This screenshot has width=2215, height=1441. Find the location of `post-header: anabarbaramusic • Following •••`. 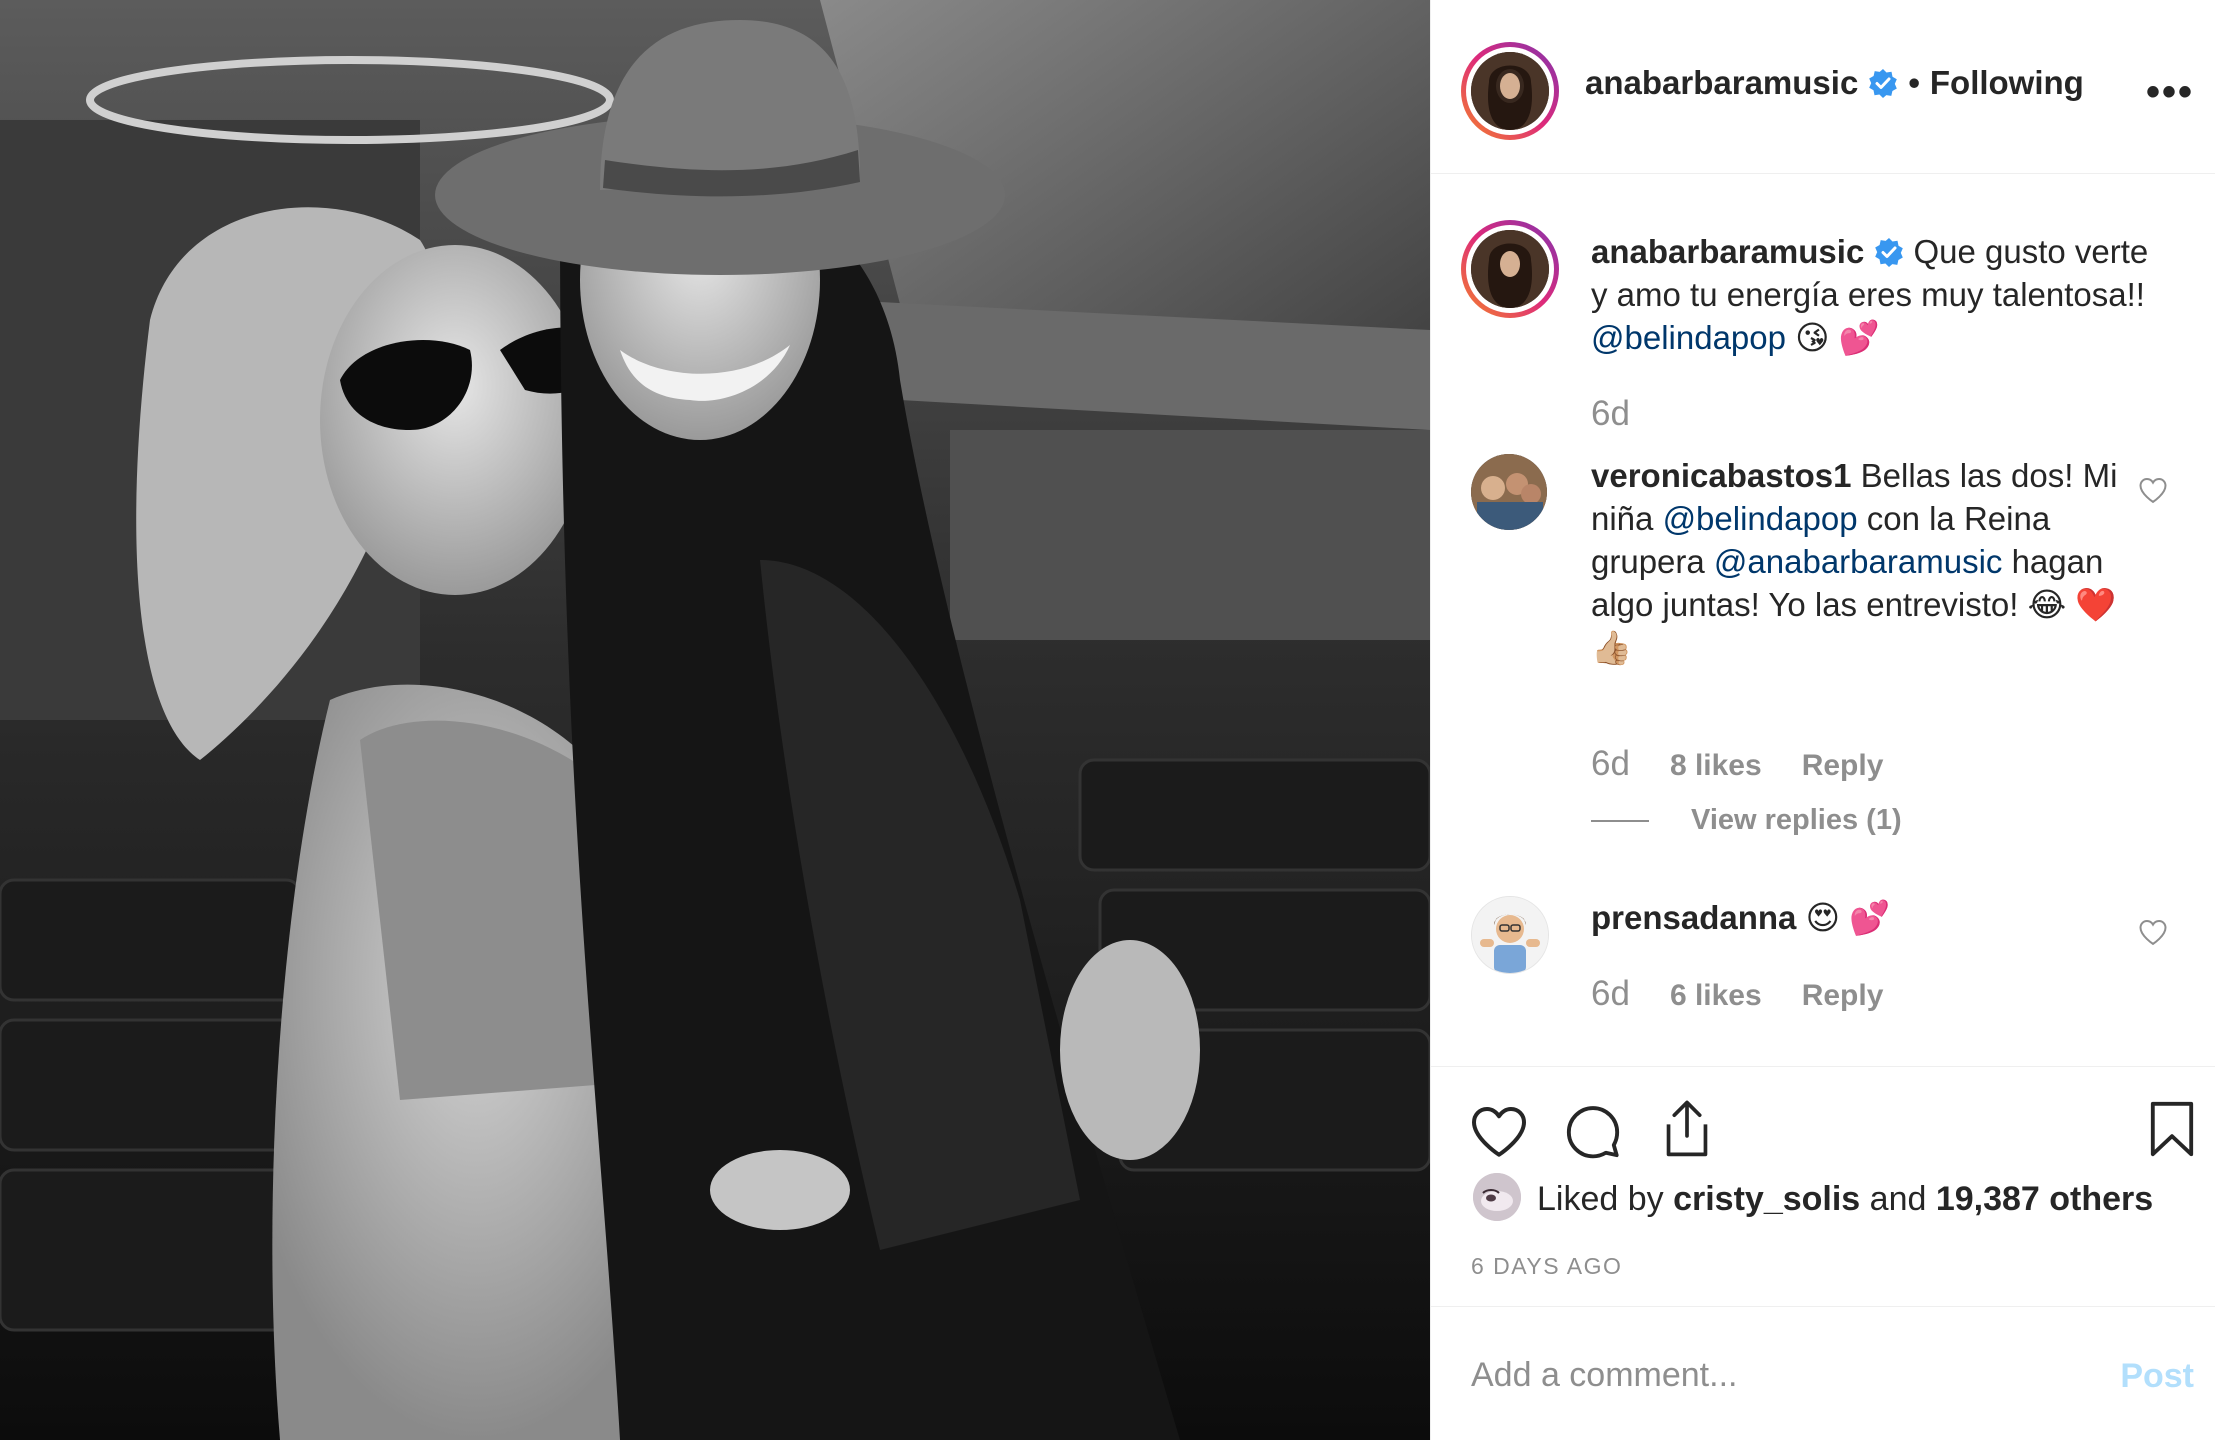

post-header: anabarbaramusic • Following ••• is located at coordinates (1823, 87).